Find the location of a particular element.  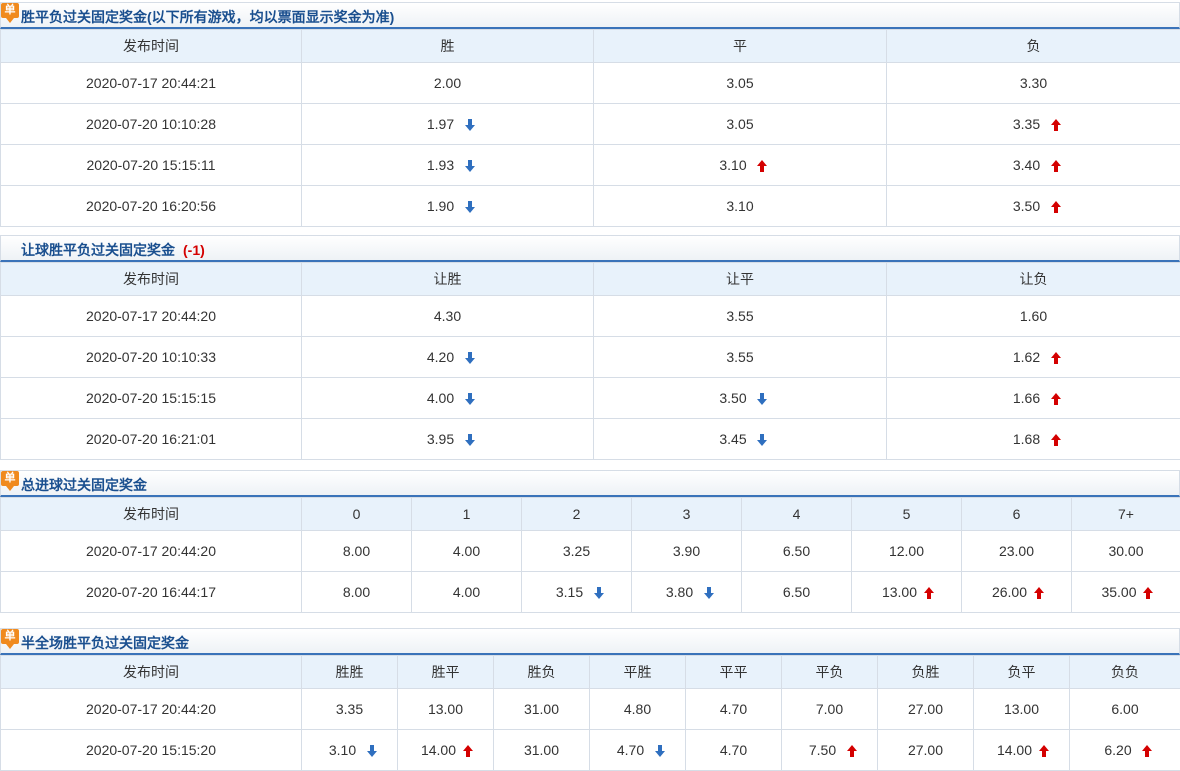

odds-cell: 3.15 is located at coordinates (577, 592).